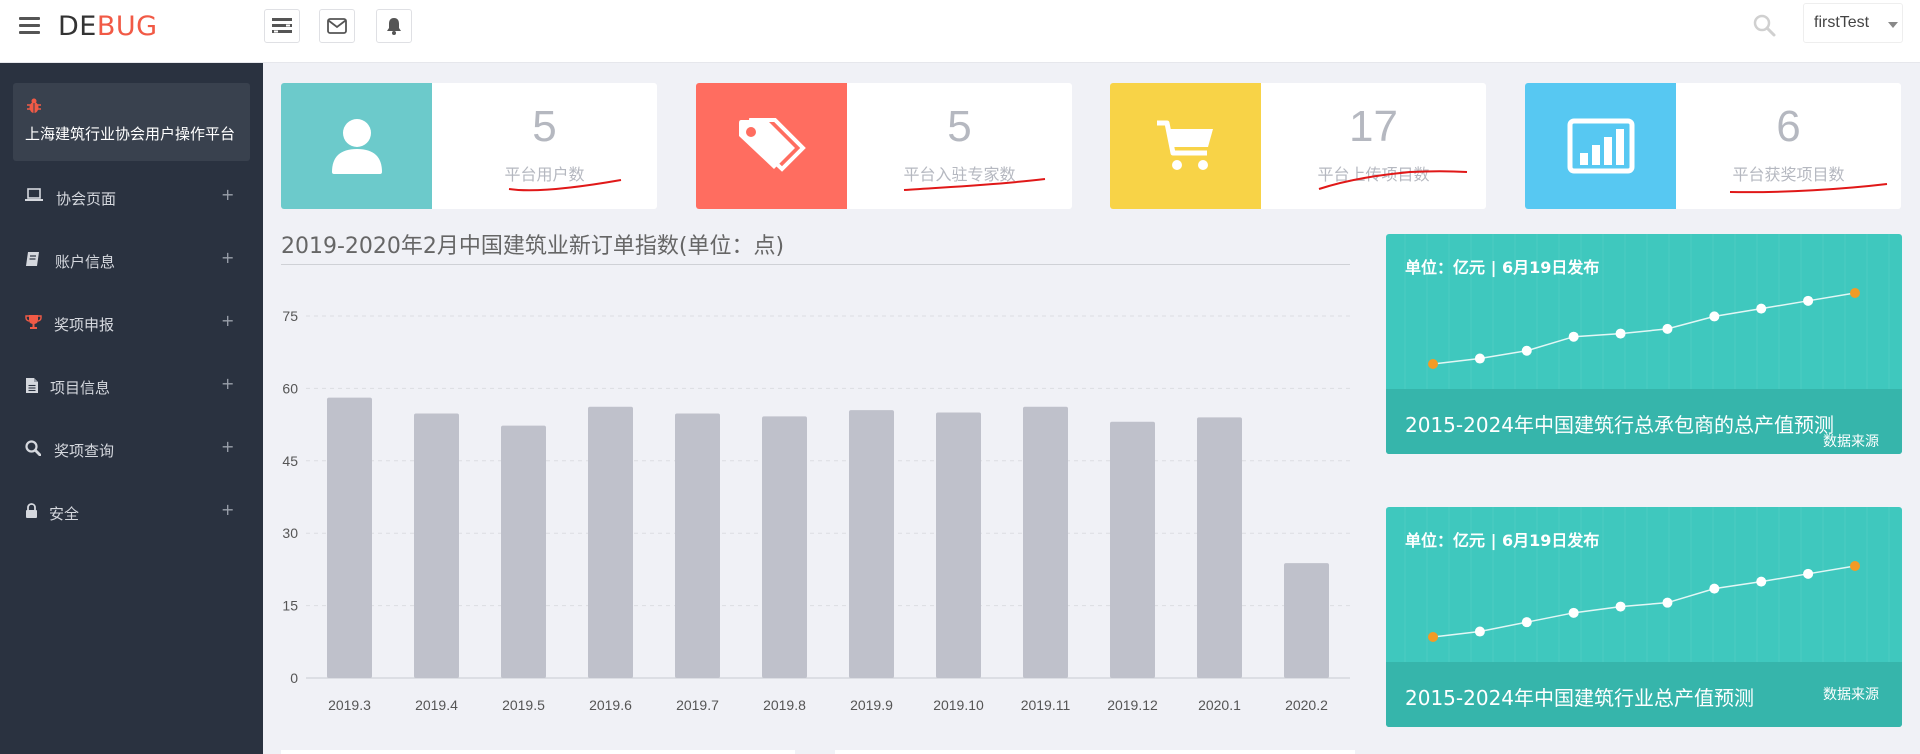 Image resolution: width=1920 pixels, height=754 pixels. What do you see at coordinates (1132, 549) in the screenshot?
I see `bar-2019.12` at bounding box center [1132, 549].